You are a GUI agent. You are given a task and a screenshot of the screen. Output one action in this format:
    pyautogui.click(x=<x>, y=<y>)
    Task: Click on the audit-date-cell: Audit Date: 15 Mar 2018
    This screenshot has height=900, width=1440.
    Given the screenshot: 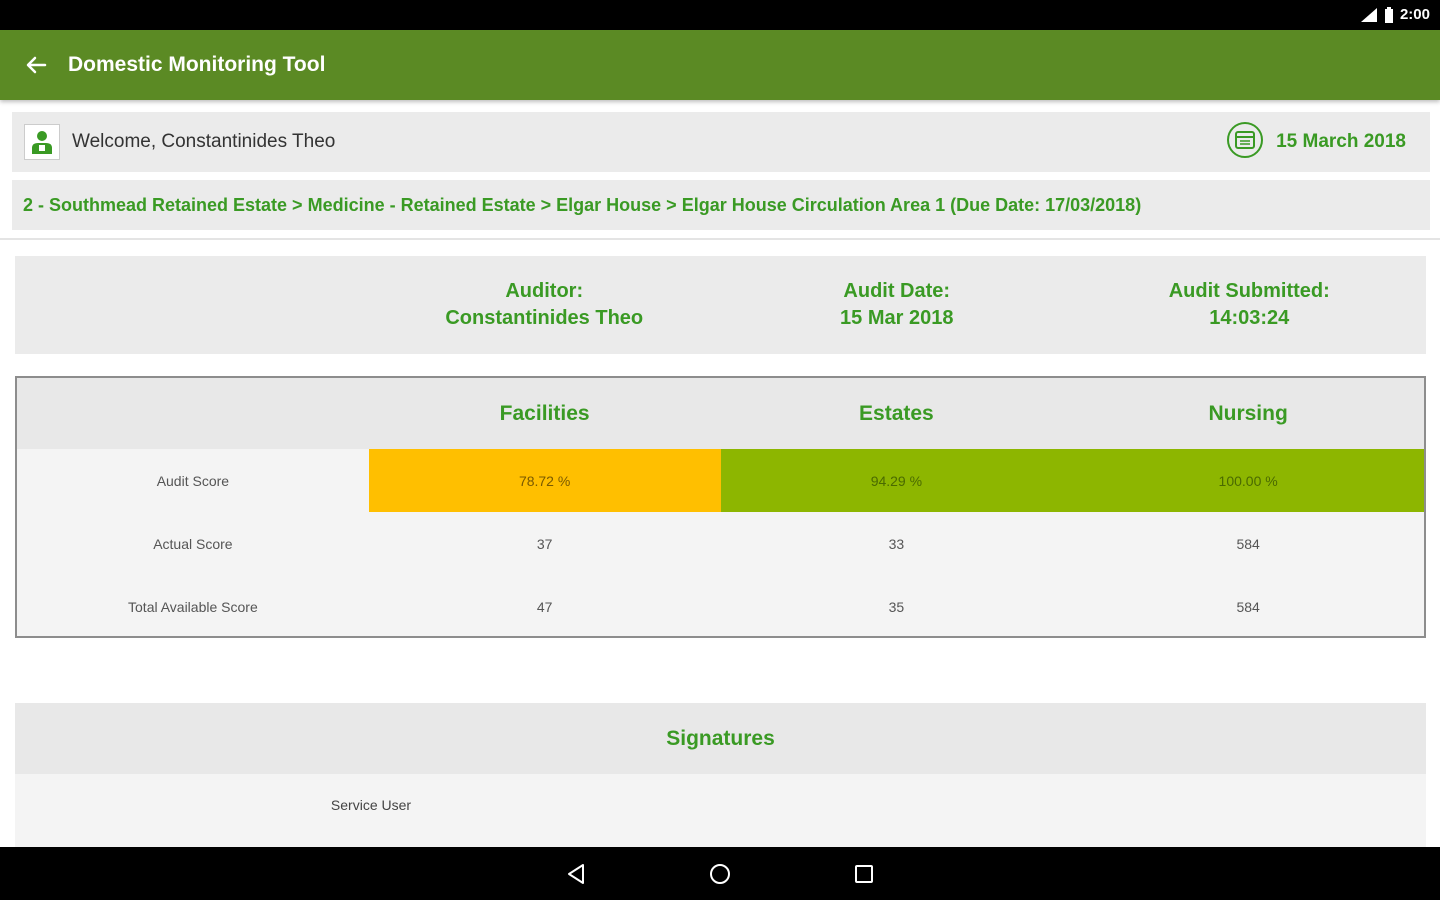 What is the action you would take?
    pyautogui.click(x=897, y=305)
    